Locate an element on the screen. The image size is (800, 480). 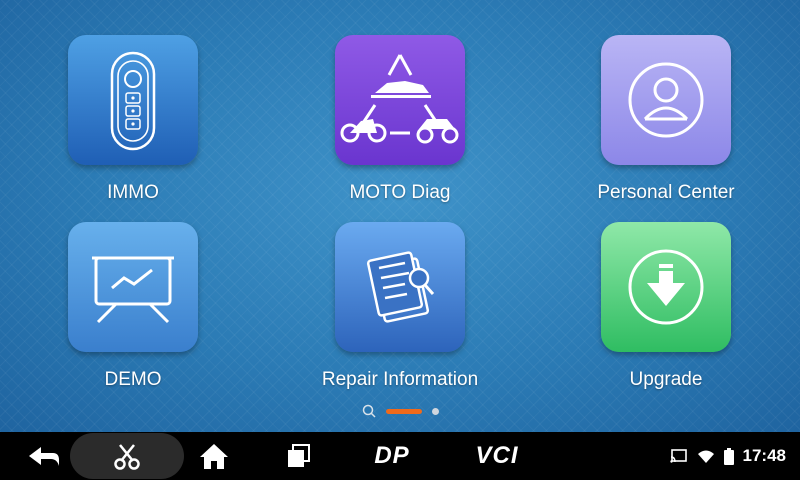
app-personal-center: Personal Center is located at coordinates (666, 125).